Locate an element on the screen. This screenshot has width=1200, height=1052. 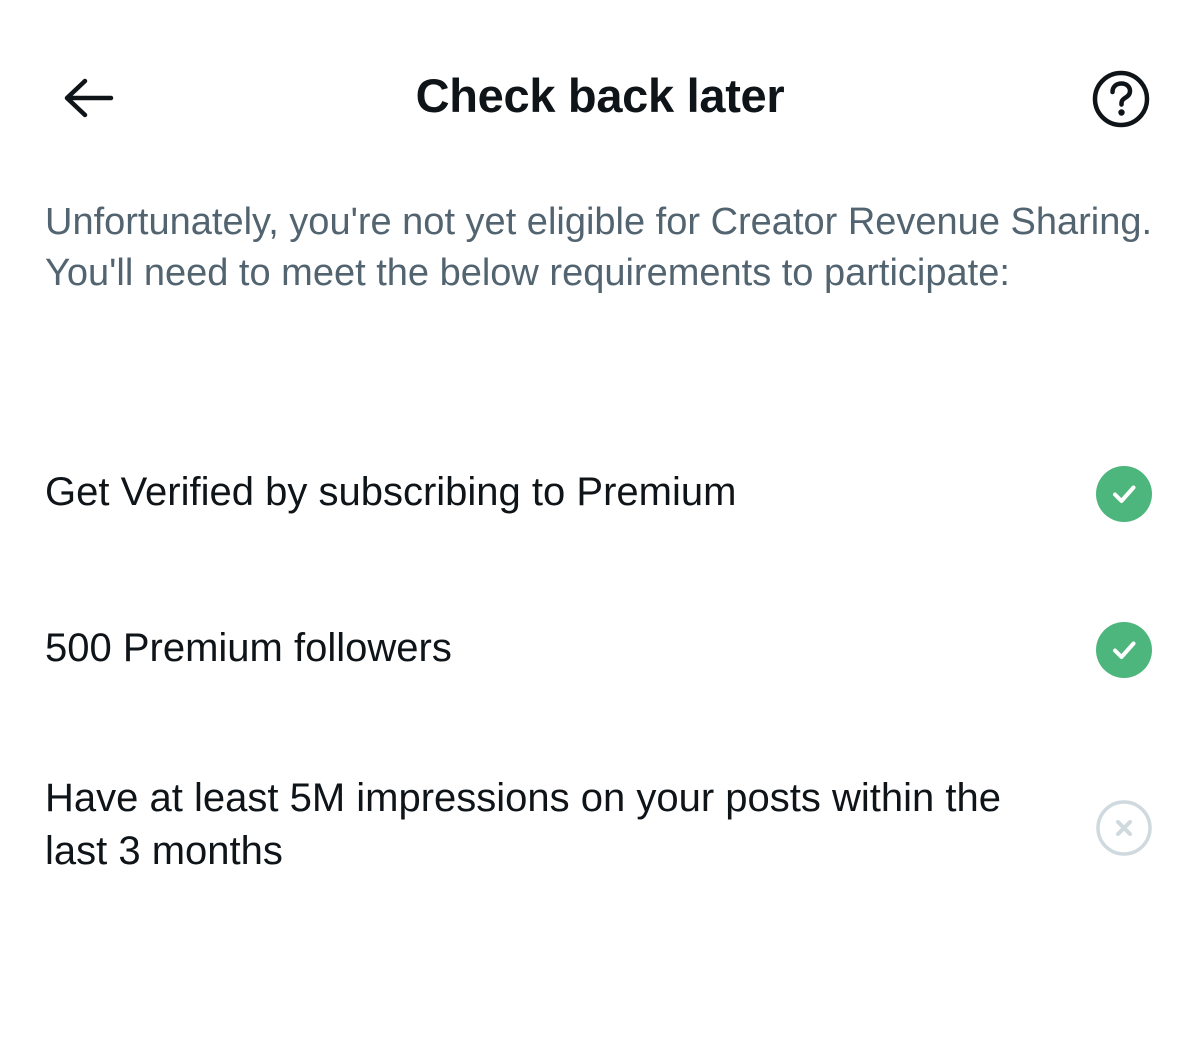
requirement-item-verified: Get Verified by subscribing to Premium is located at coordinates (600, 494).